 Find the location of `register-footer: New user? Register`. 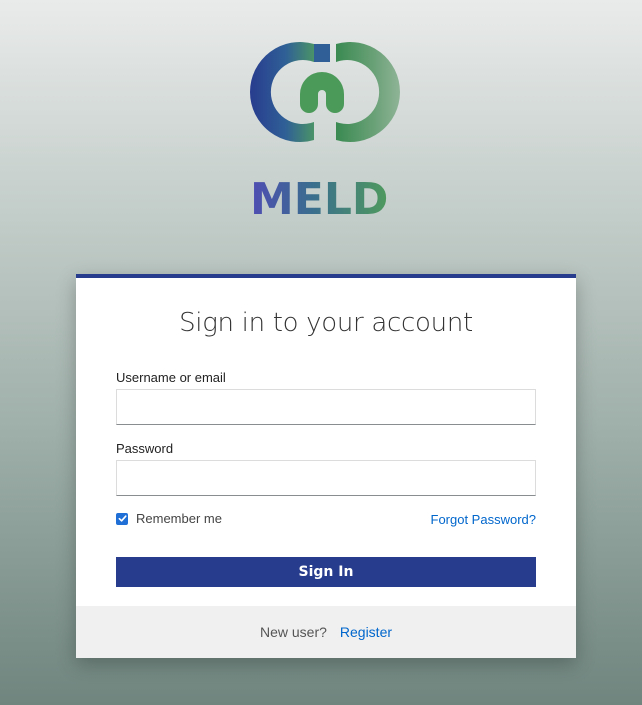

register-footer: New user? Register is located at coordinates (326, 632).